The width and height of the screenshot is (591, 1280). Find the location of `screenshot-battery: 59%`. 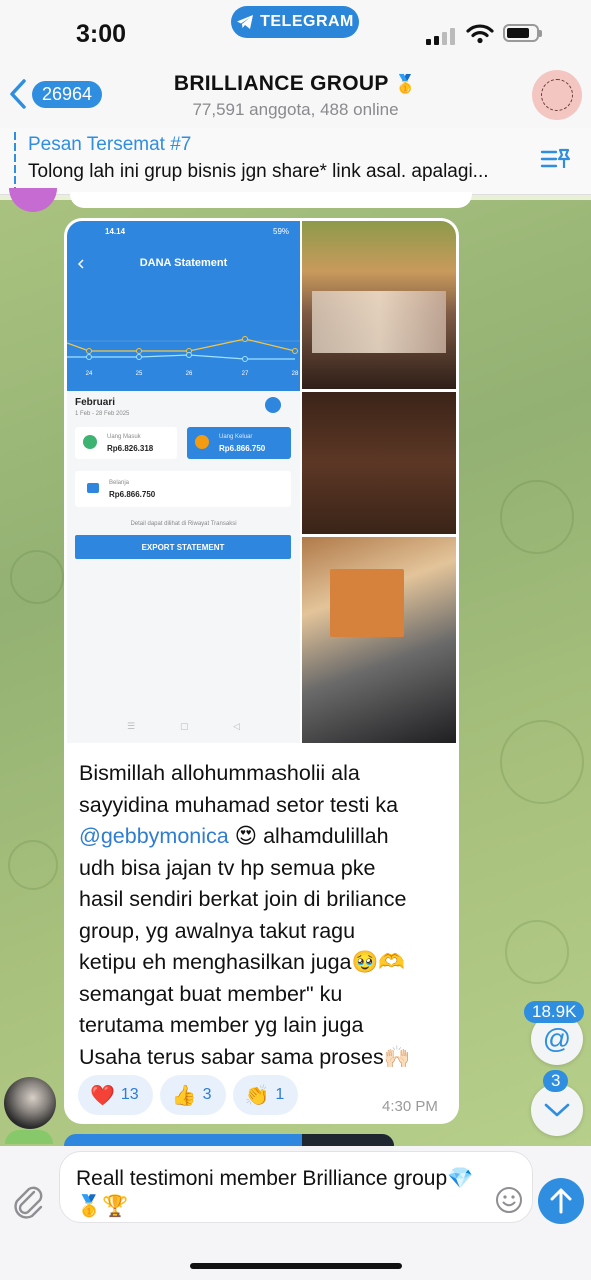

screenshot-battery: 59% is located at coordinates (281, 231).